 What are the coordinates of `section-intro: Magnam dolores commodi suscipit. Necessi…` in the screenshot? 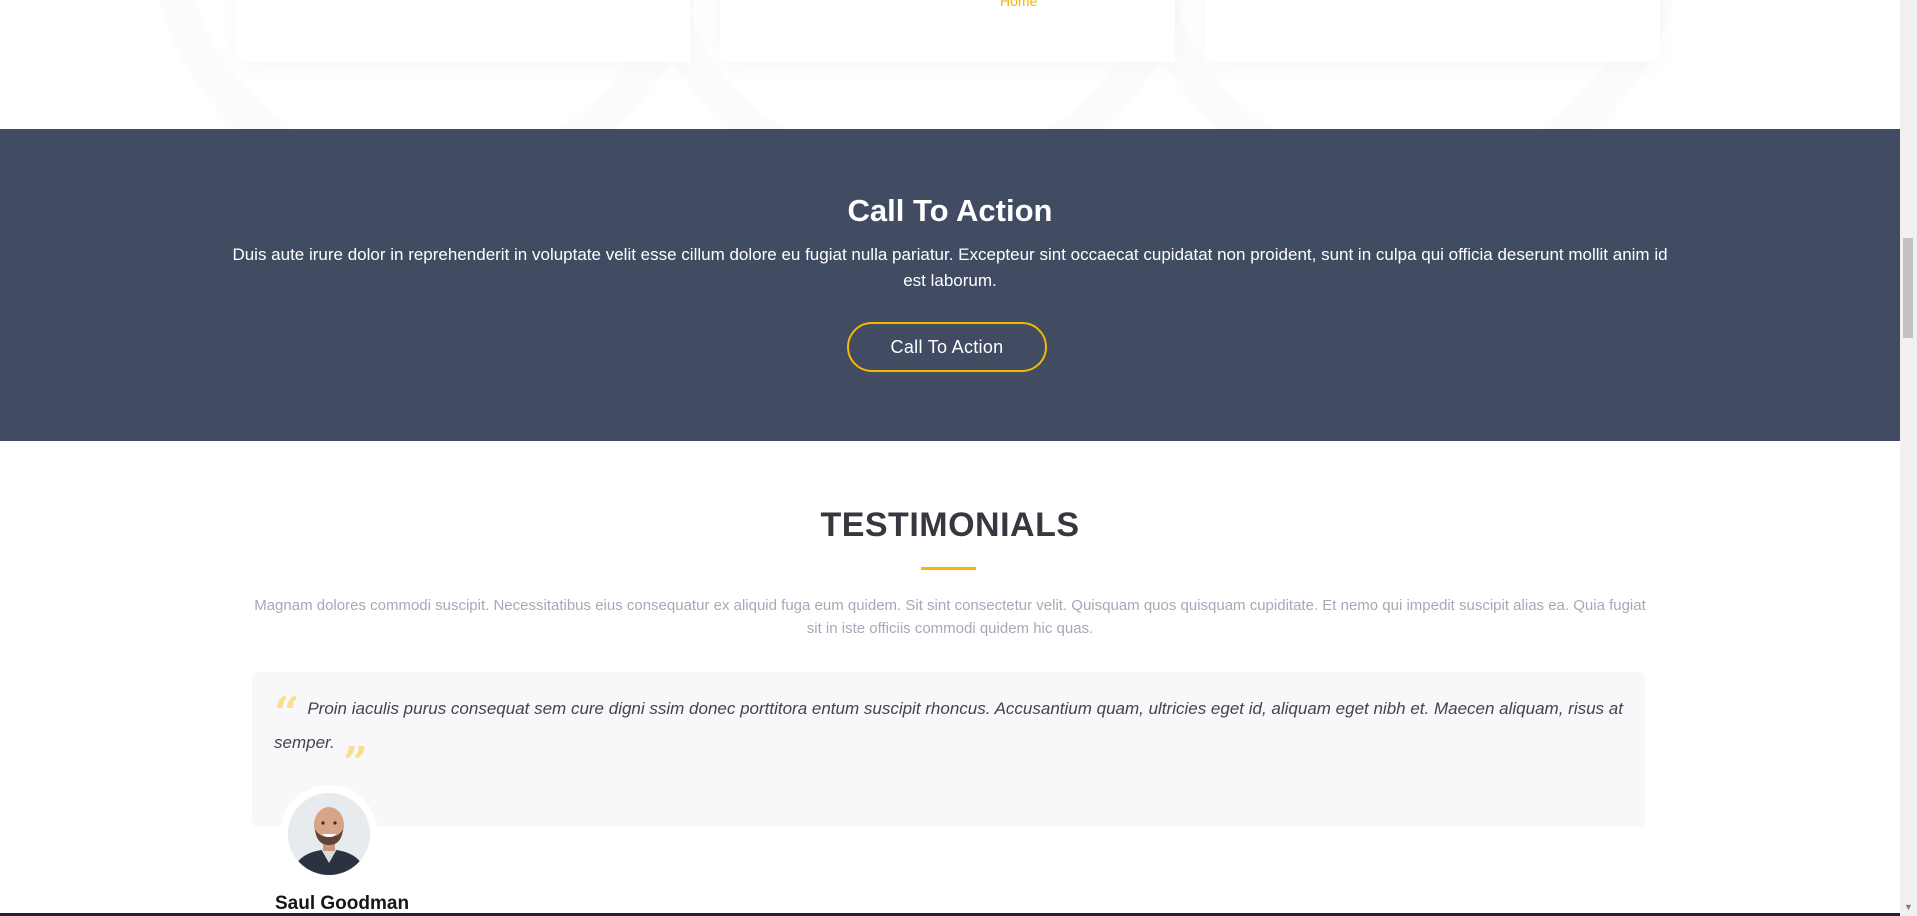 It's located at (950, 617).